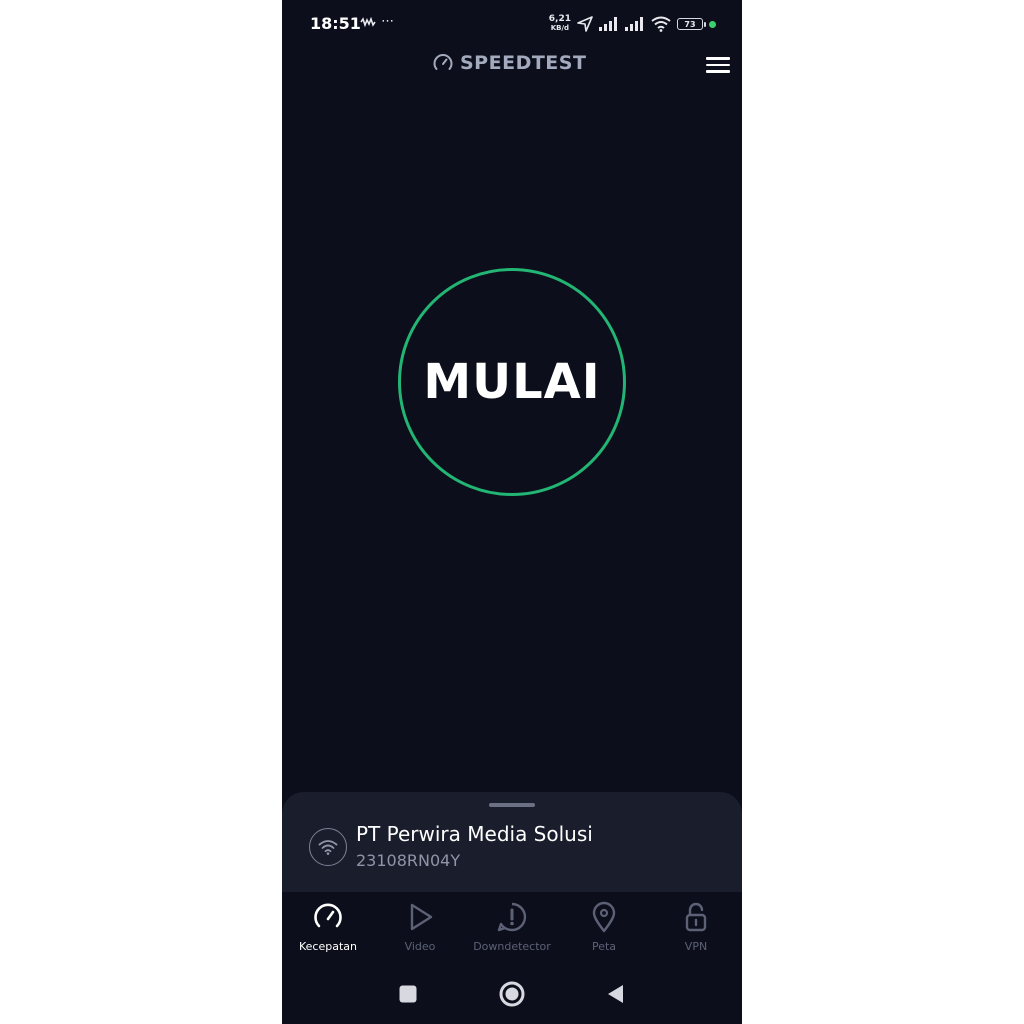 This screenshot has height=1024, width=1024. I want to click on alert-bubble-icon, so click(512, 917).